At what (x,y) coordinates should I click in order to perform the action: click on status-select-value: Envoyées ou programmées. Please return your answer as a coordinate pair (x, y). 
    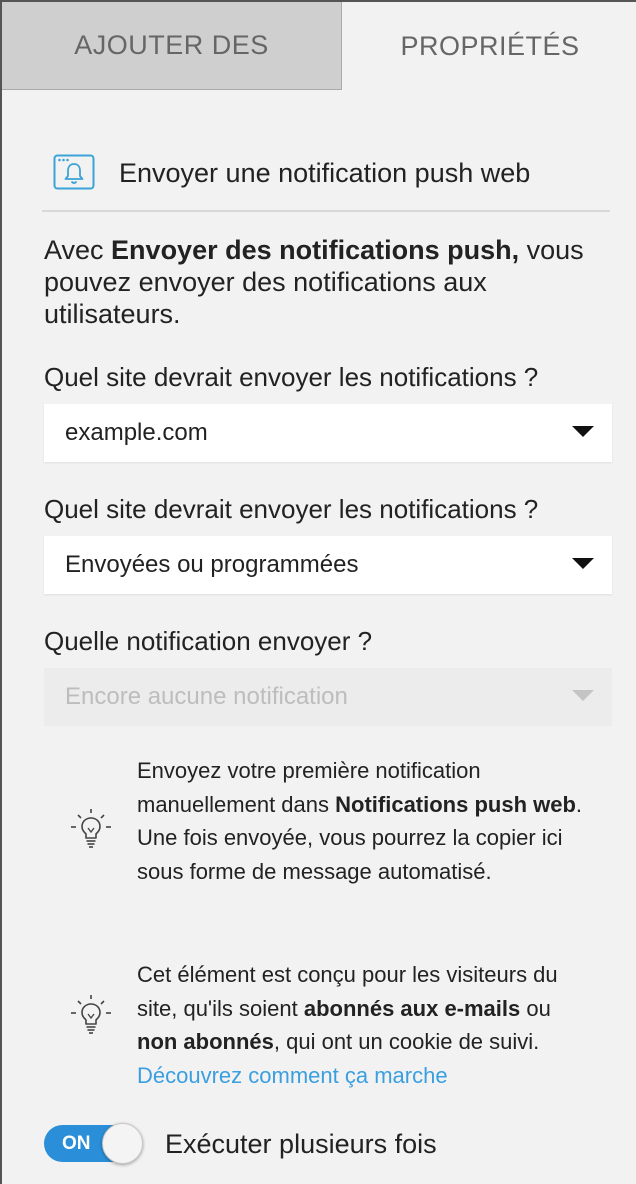
    Looking at the image, I should click on (212, 564).